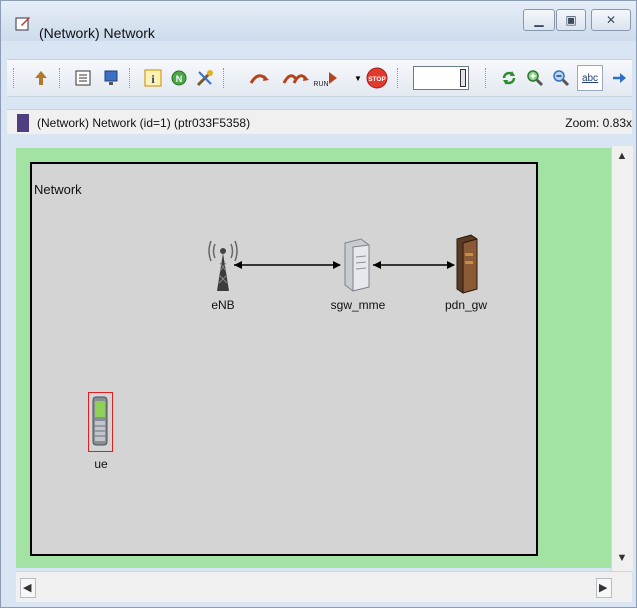 This screenshot has width=637, height=609. Describe the element at coordinates (622, 558) in the screenshot. I see `scroll-down-icon: ▼` at that location.